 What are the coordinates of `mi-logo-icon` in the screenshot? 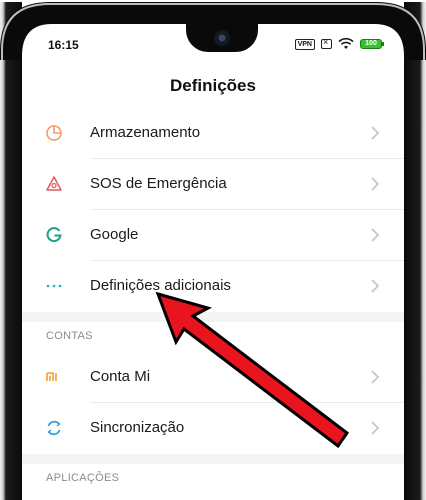 It's located at (54, 377).